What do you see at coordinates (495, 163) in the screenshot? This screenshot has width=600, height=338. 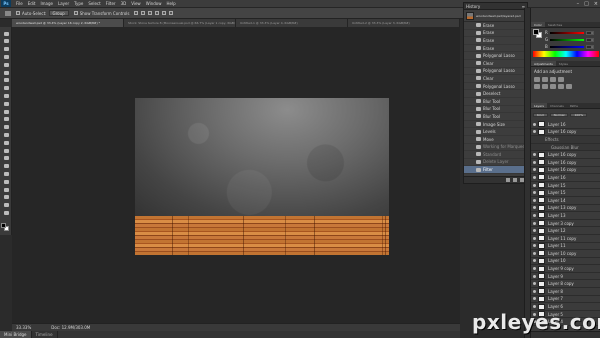 I see `history-item: Delete Layer` at bounding box center [495, 163].